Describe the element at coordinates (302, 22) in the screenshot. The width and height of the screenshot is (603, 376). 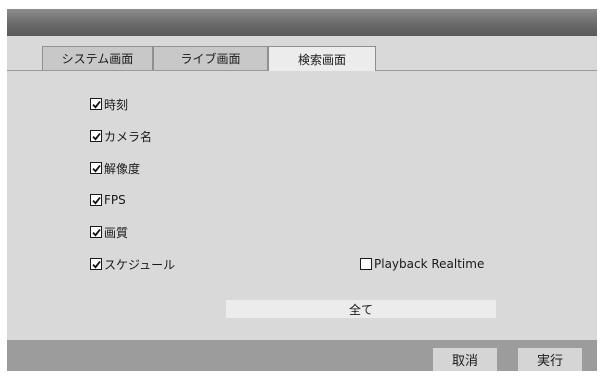
I see `title-bar` at that location.